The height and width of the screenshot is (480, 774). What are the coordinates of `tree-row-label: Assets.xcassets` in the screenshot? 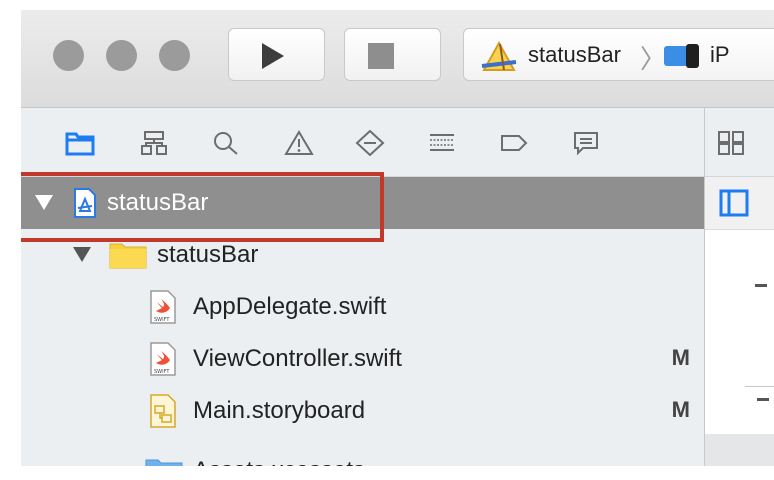 It's located at (279, 461).